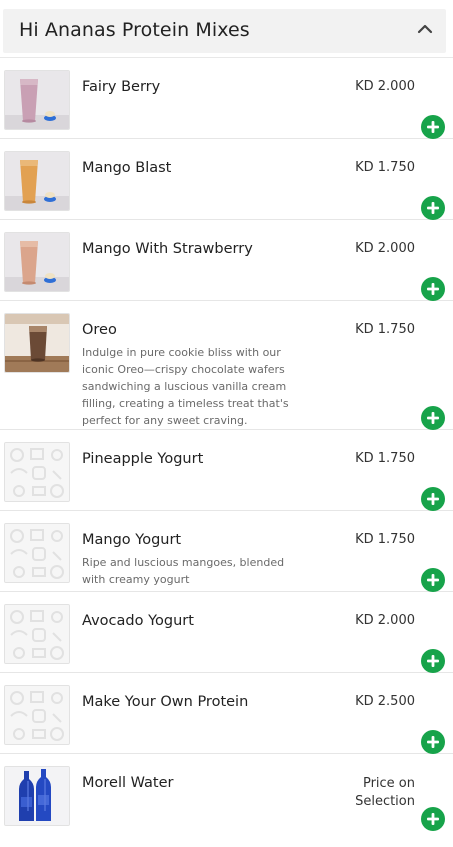  What do you see at coordinates (134, 30) in the screenshot?
I see `section-title: Hi Ananas Protein Mixes` at bounding box center [134, 30].